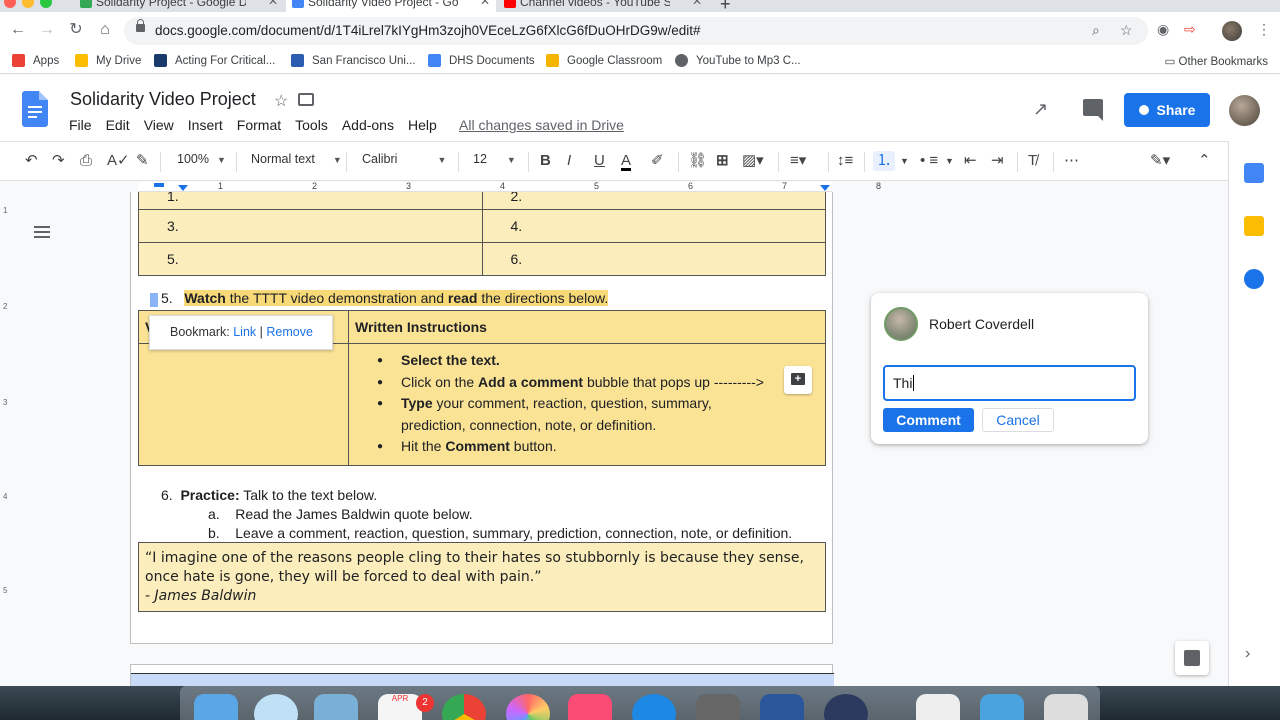 This screenshot has height=720, width=1280. What do you see at coordinates (1254, 173) in the screenshot?
I see `calendar-icon` at bounding box center [1254, 173].